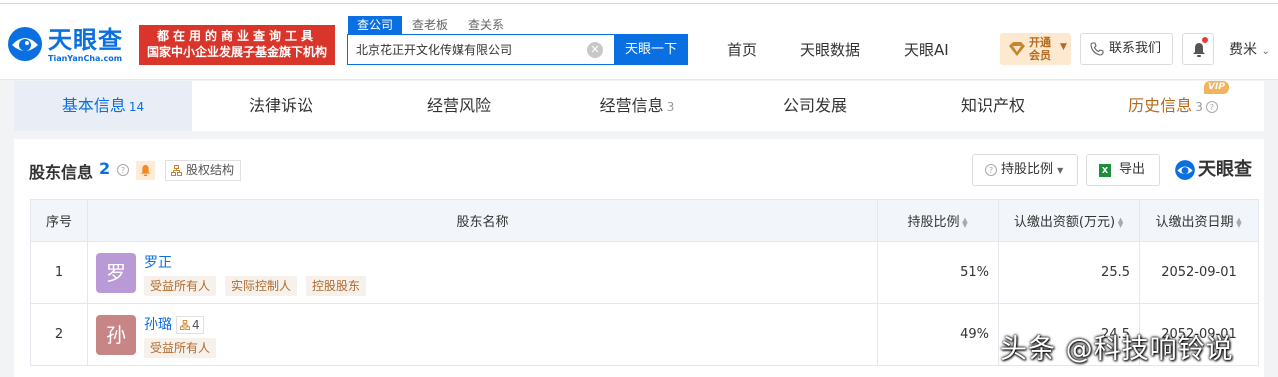 Image resolution: width=1278 pixels, height=377 pixels. I want to click on export-label: 导出, so click(1132, 169).